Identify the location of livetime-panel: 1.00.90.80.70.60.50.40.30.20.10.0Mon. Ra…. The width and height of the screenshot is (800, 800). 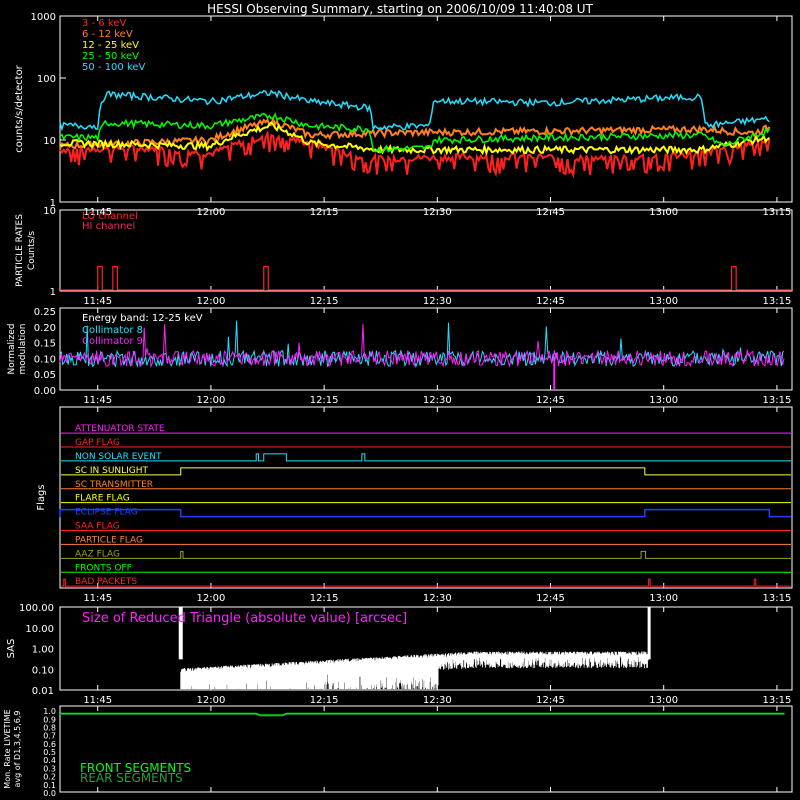
(398, 751).